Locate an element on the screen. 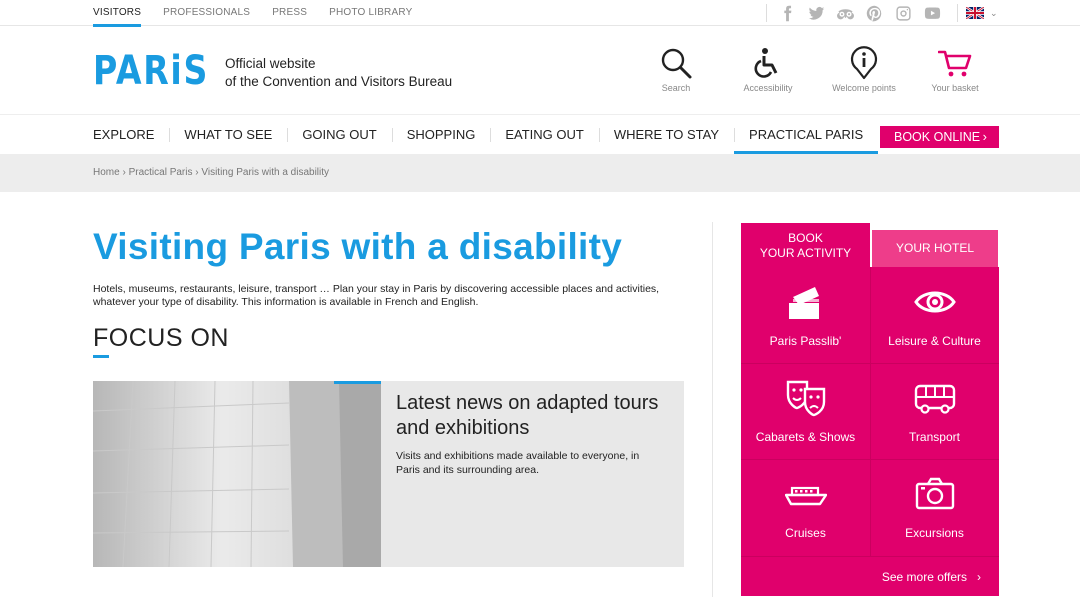  card-accent-bar is located at coordinates (357, 382).